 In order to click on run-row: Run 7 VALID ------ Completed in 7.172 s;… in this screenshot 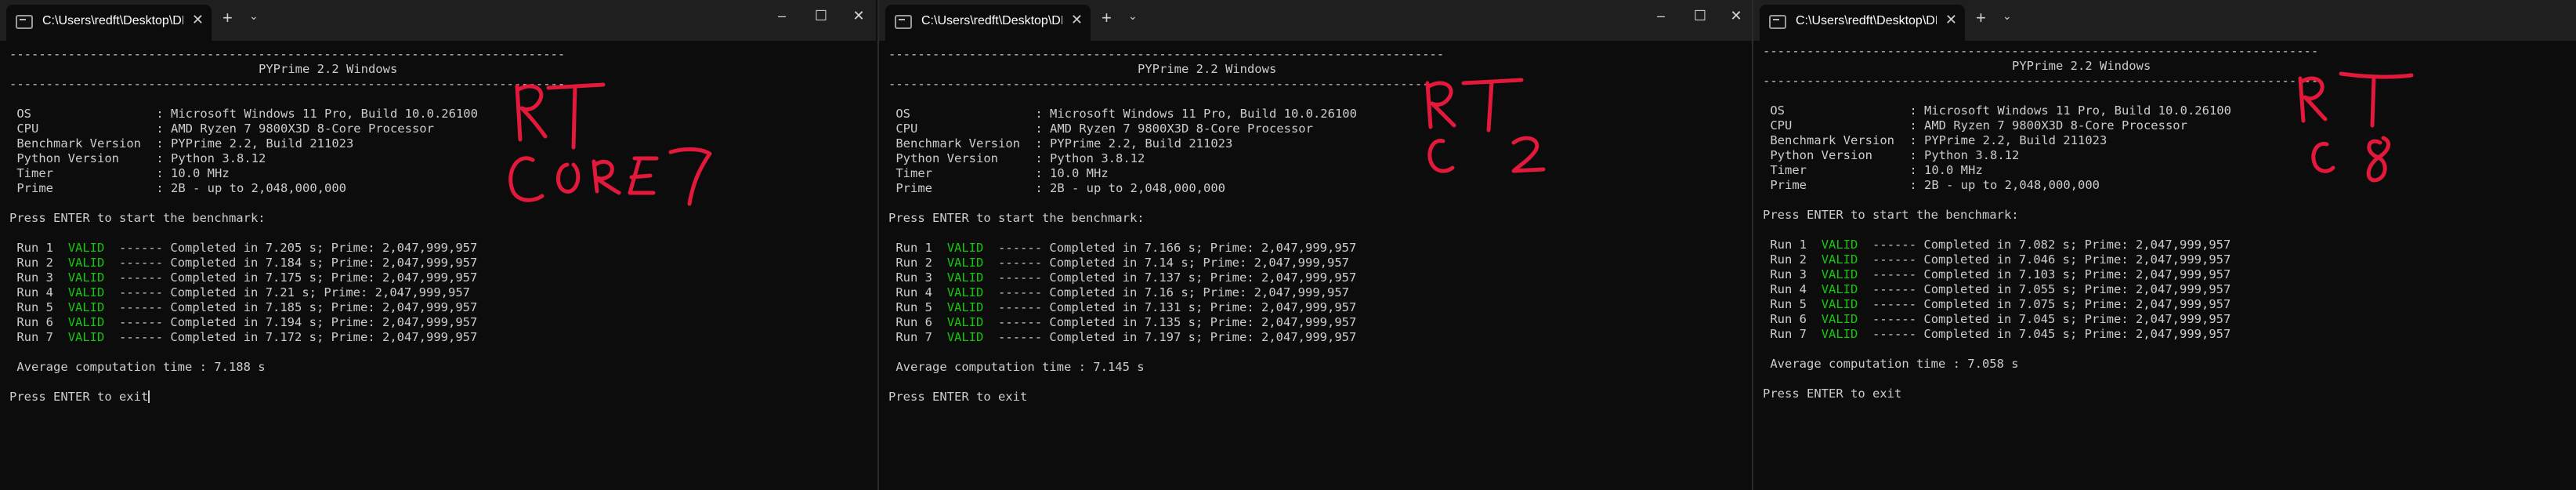, I will do `click(247, 337)`.